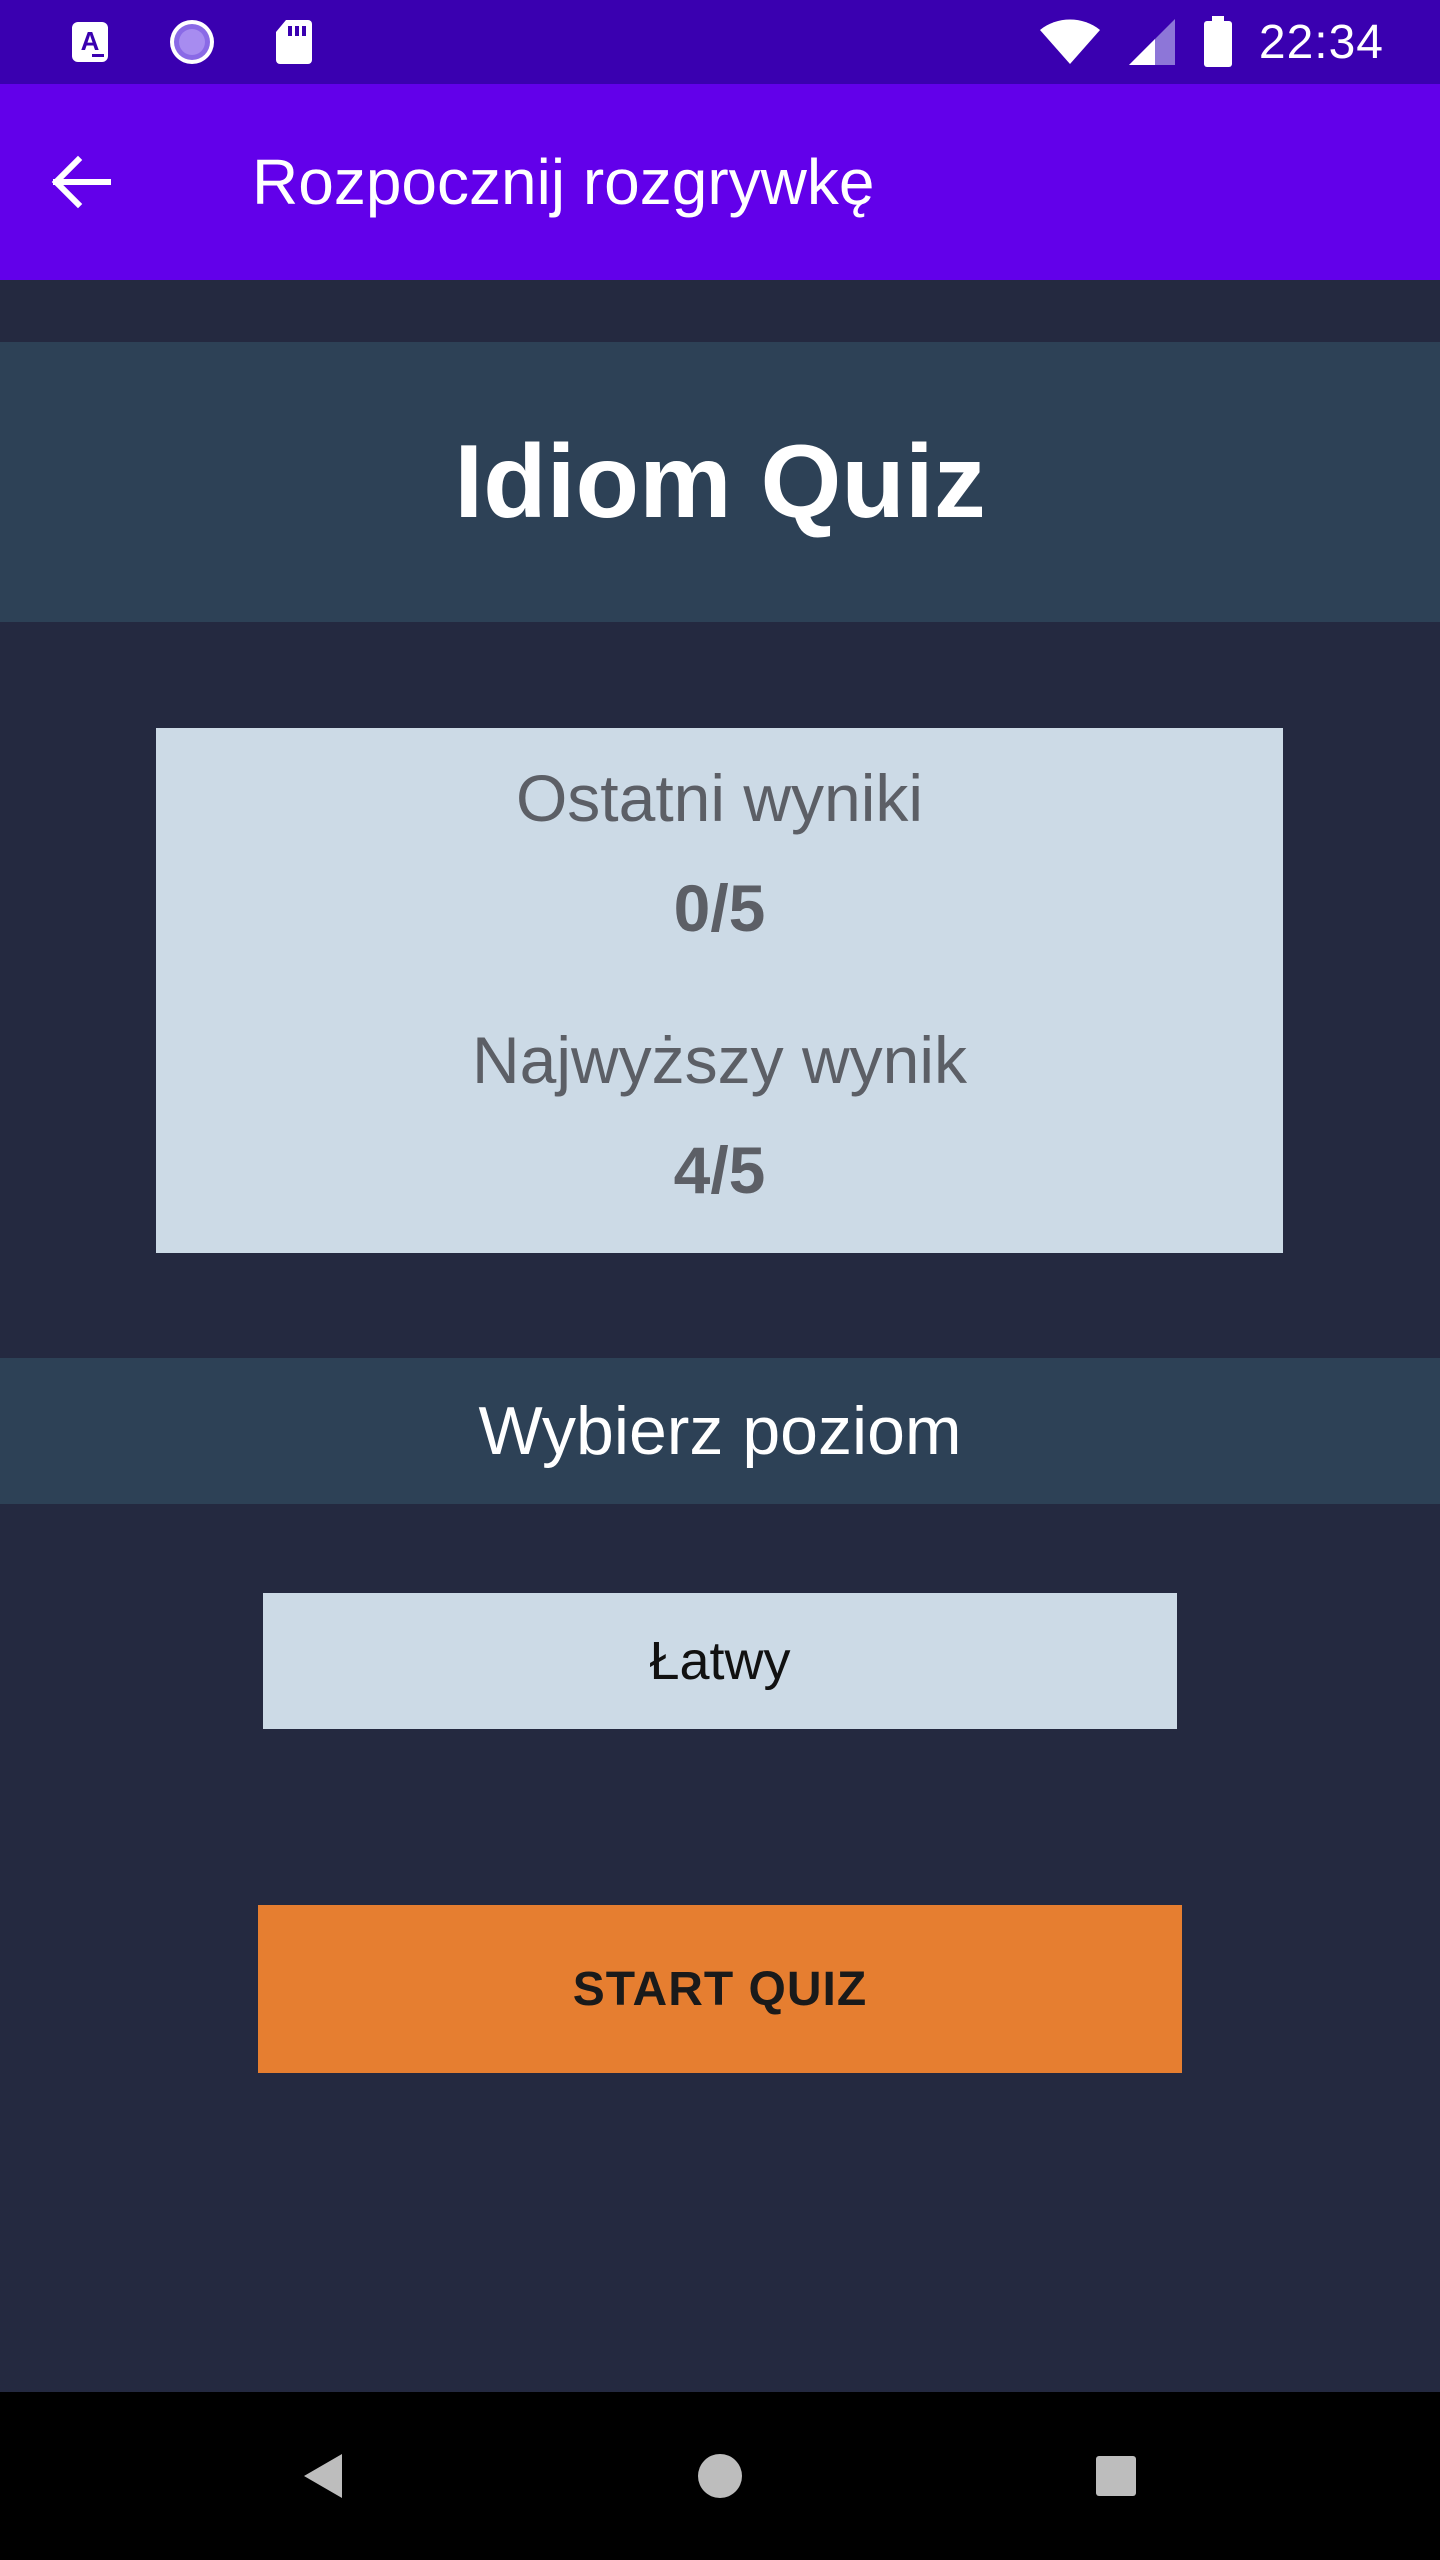 The image size is (1440, 2560). What do you see at coordinates (719, 1170) in the screenshot?
I see `best-score-value: 4/5` at bounding box center [719, 1170].